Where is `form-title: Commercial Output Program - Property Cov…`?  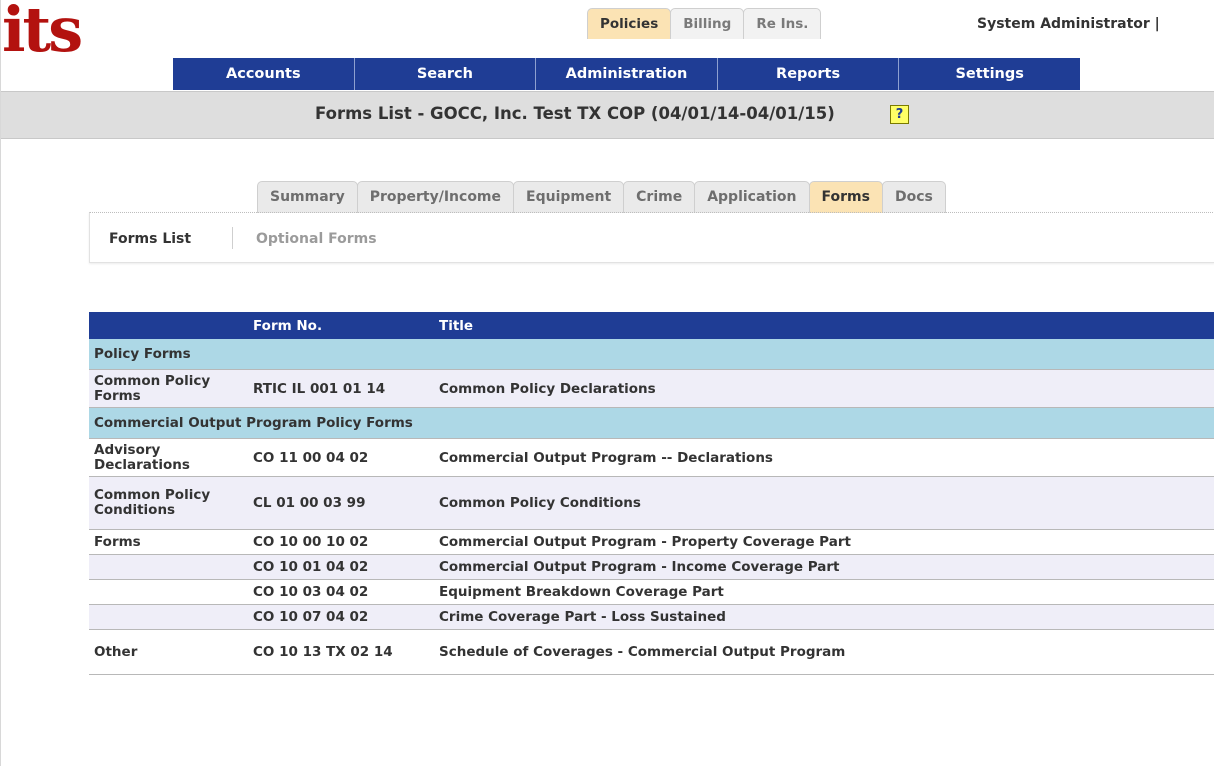
form-title: Commercial Output Program - Property Cov… is located at coordinates (824, 542).